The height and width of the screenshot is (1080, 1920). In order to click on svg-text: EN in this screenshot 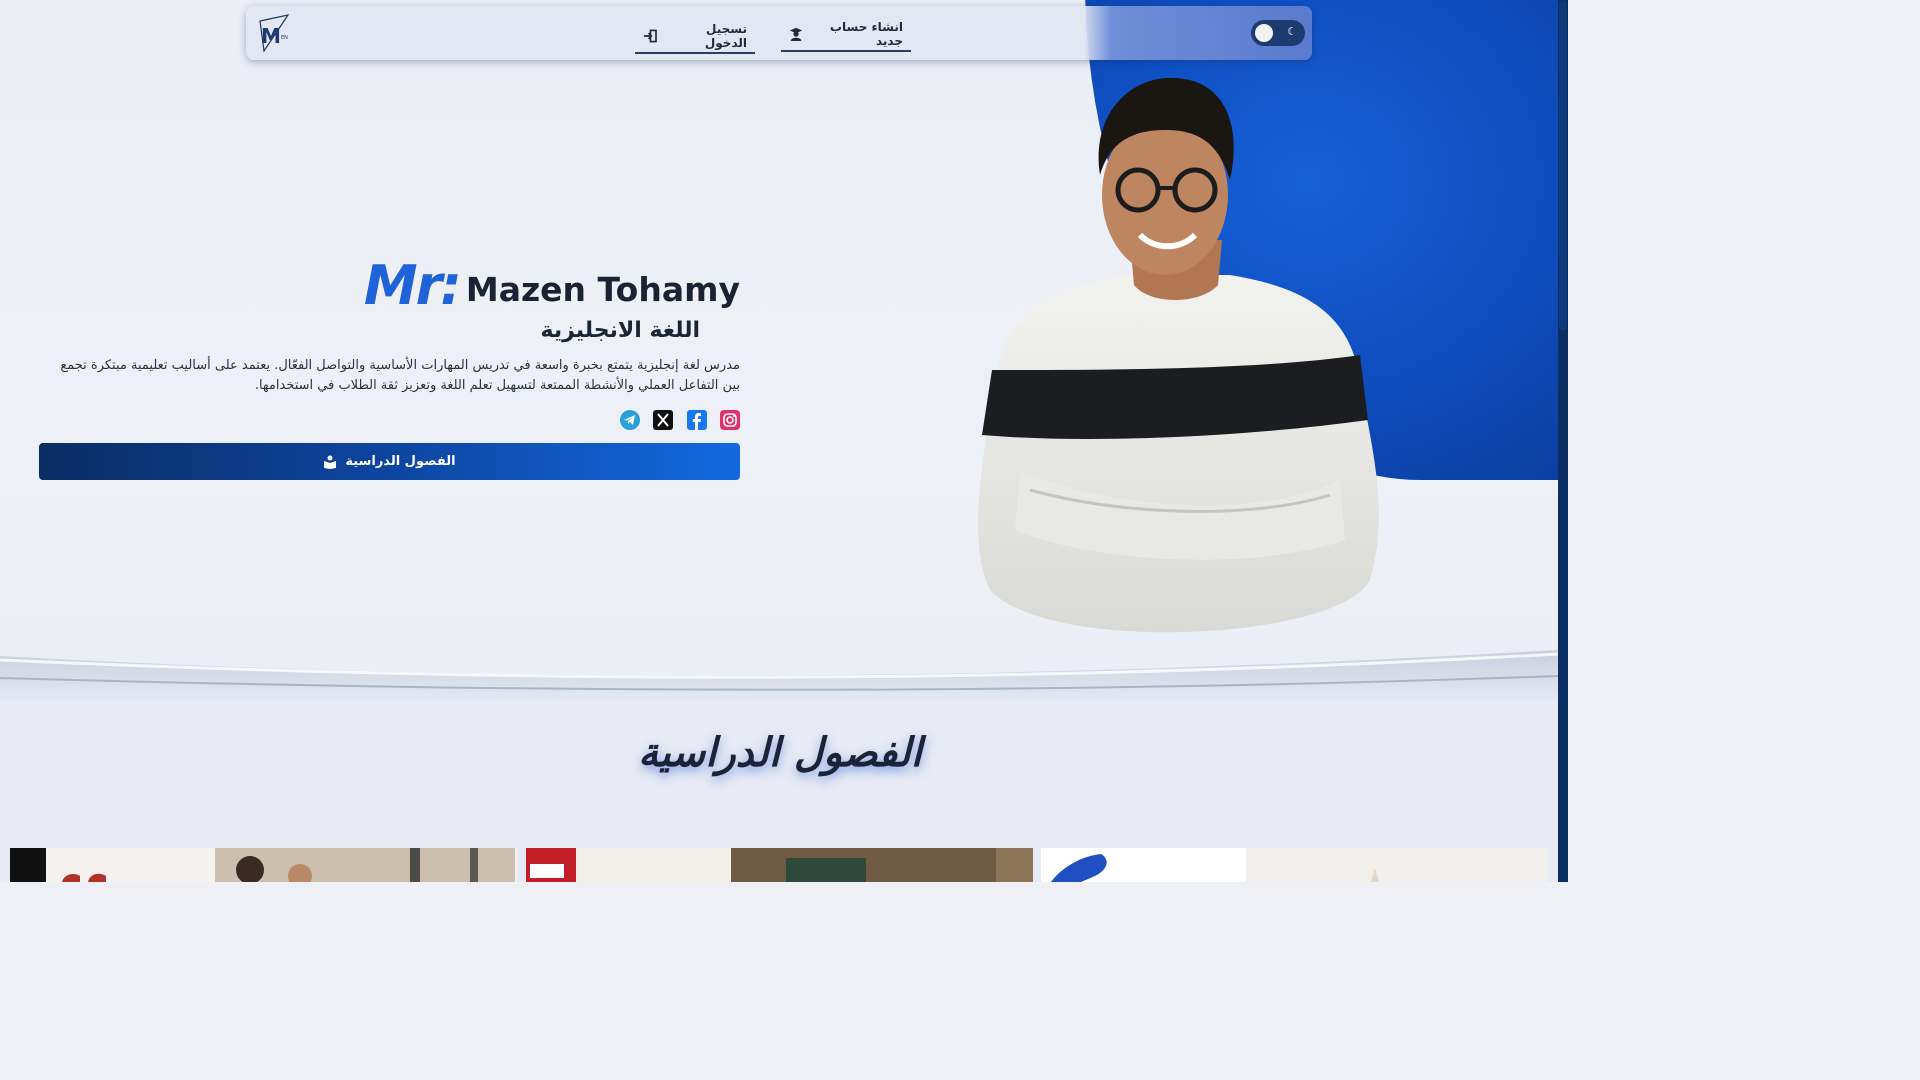, I will do `click(284, 38)`.